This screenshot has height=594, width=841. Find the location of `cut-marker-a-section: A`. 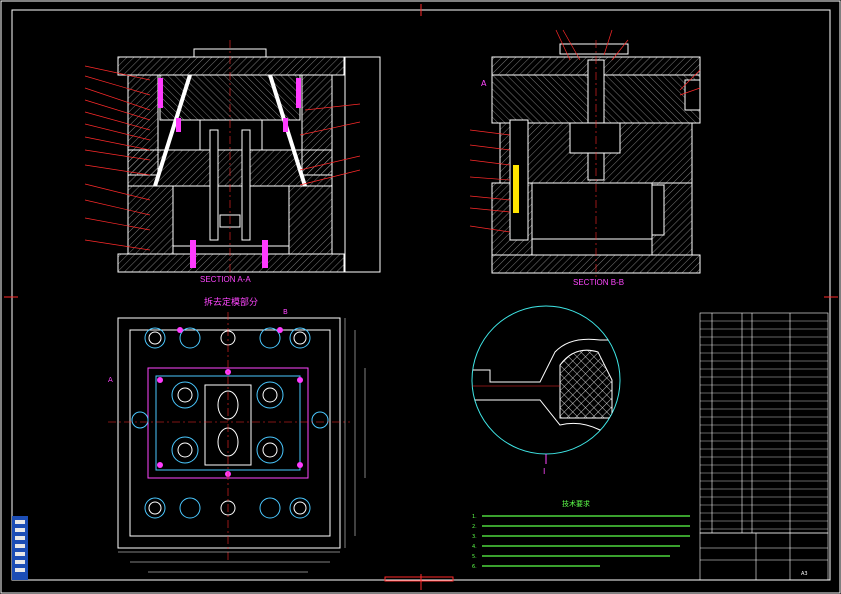

cut-marker-a-section: A is located at coordinates (484, 83).